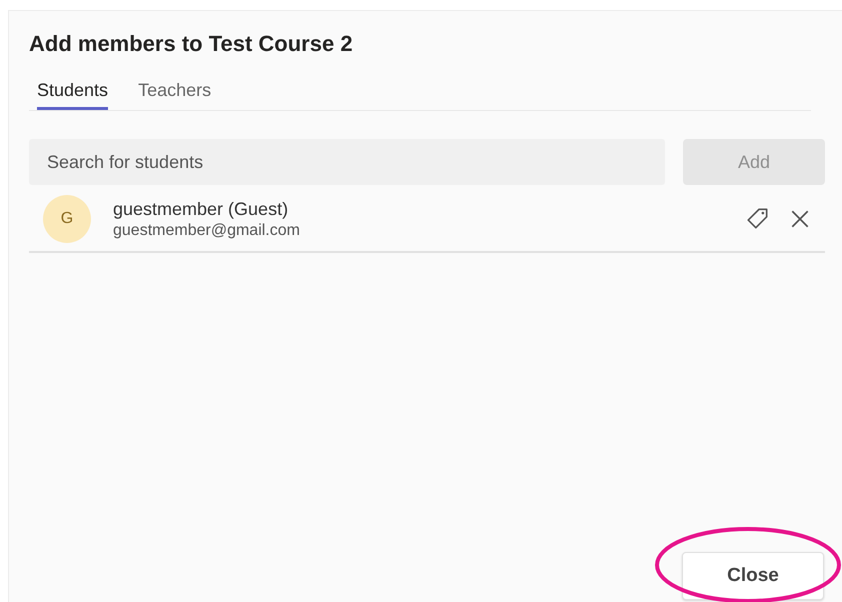 The height and width of the screenshot is (602, 842). I want to click on tab: Students, so click(72, 93).